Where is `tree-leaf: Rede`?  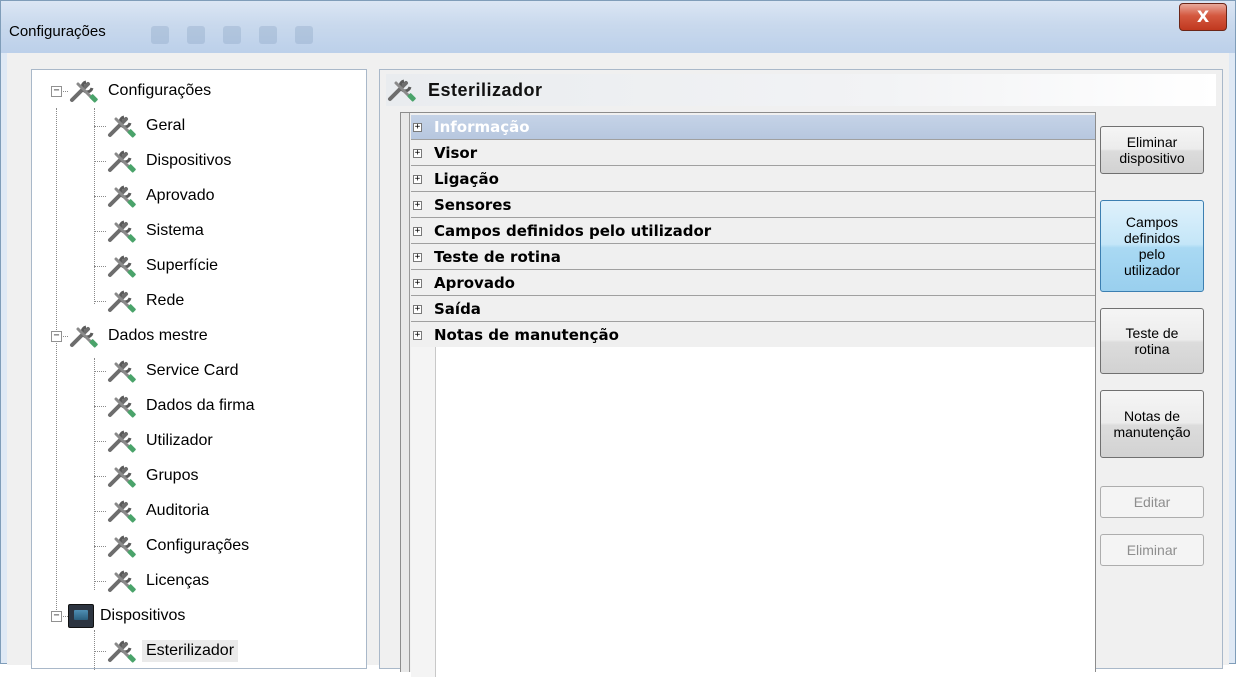 tree-leaf: Rede is located at coordinates (145, 301).